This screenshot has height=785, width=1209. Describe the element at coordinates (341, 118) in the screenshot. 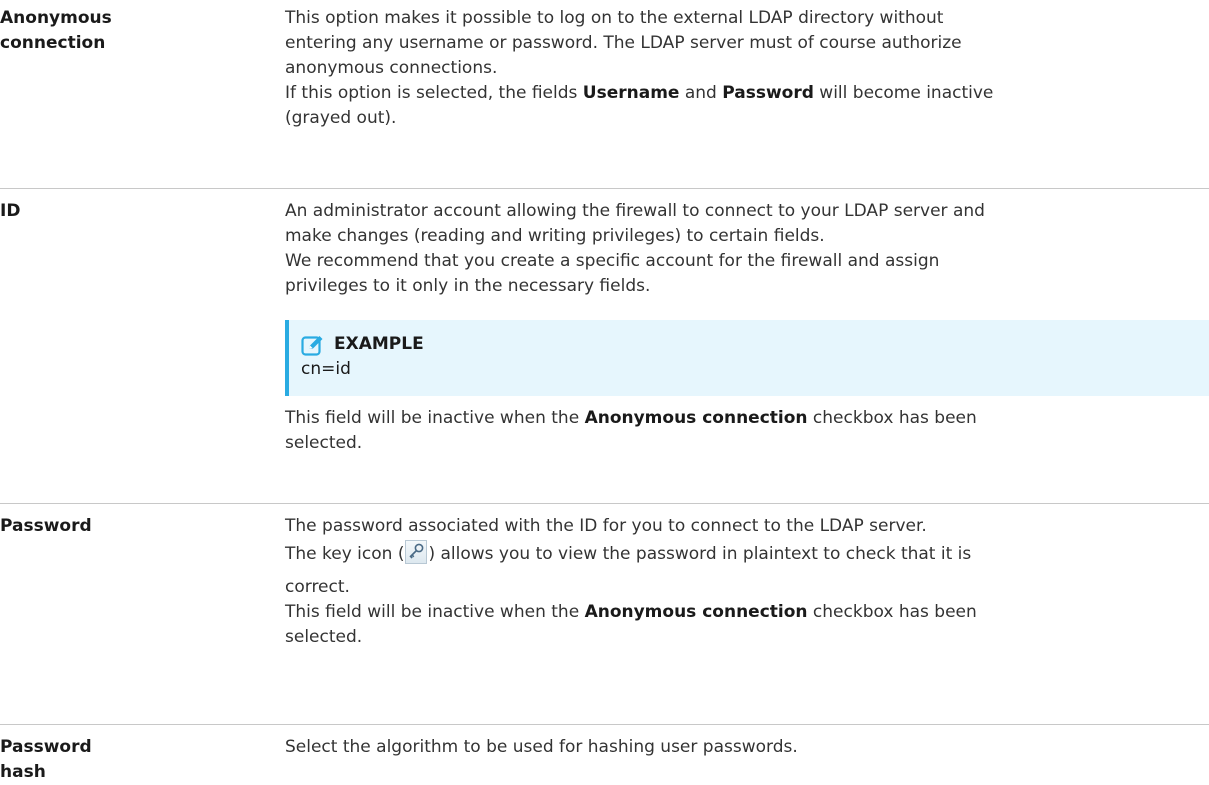

I see `desc-line: (grayed out).` at that location.